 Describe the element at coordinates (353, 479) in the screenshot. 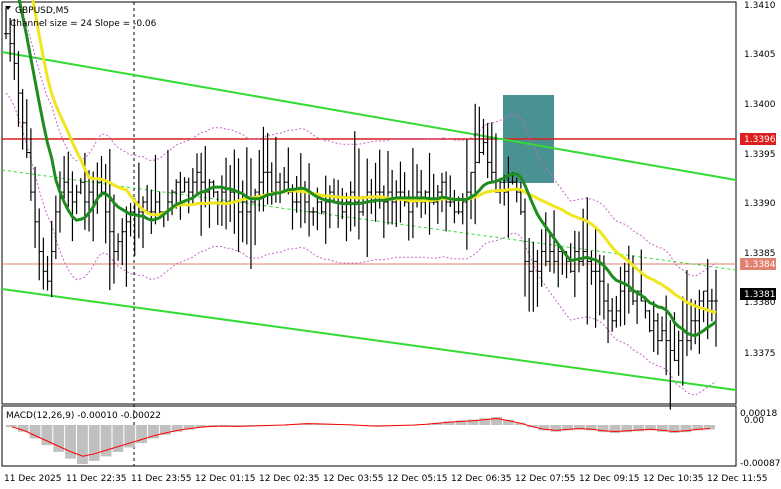

I see `time-tick: 12 Dec 03:55` at that location.